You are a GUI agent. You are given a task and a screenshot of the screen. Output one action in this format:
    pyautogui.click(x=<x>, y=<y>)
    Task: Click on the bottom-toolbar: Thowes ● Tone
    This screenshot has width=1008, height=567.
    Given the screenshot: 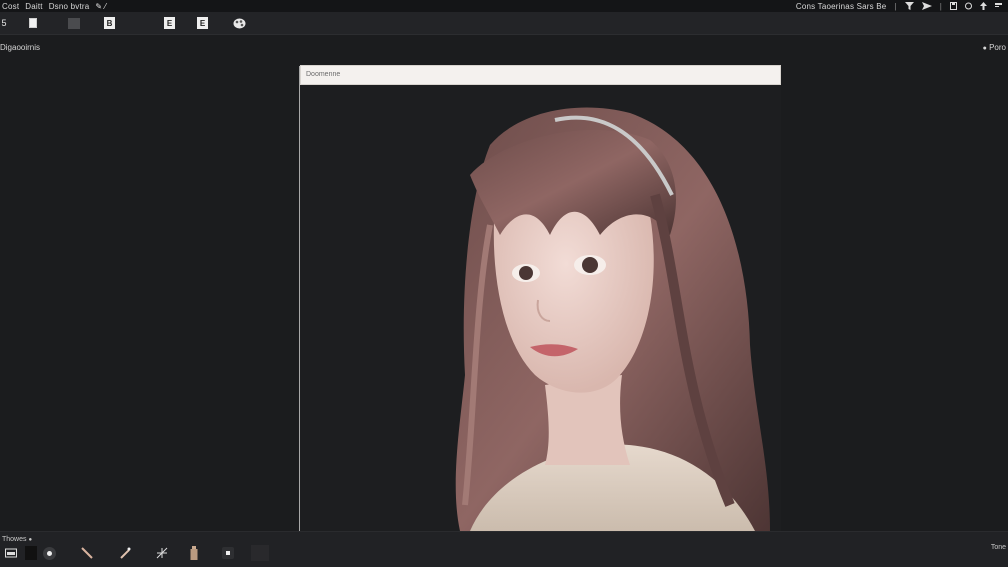 What is the action you would take?
    pyautogui.click(x=504, y=549)
    